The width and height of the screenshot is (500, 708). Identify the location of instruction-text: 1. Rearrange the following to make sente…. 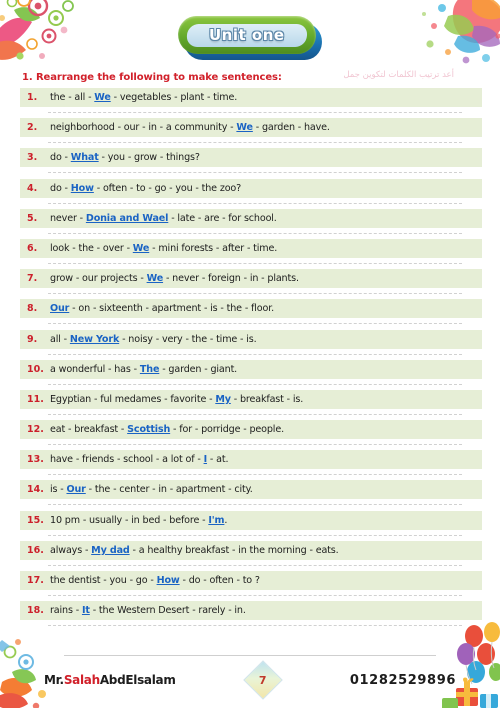
(152, 77).